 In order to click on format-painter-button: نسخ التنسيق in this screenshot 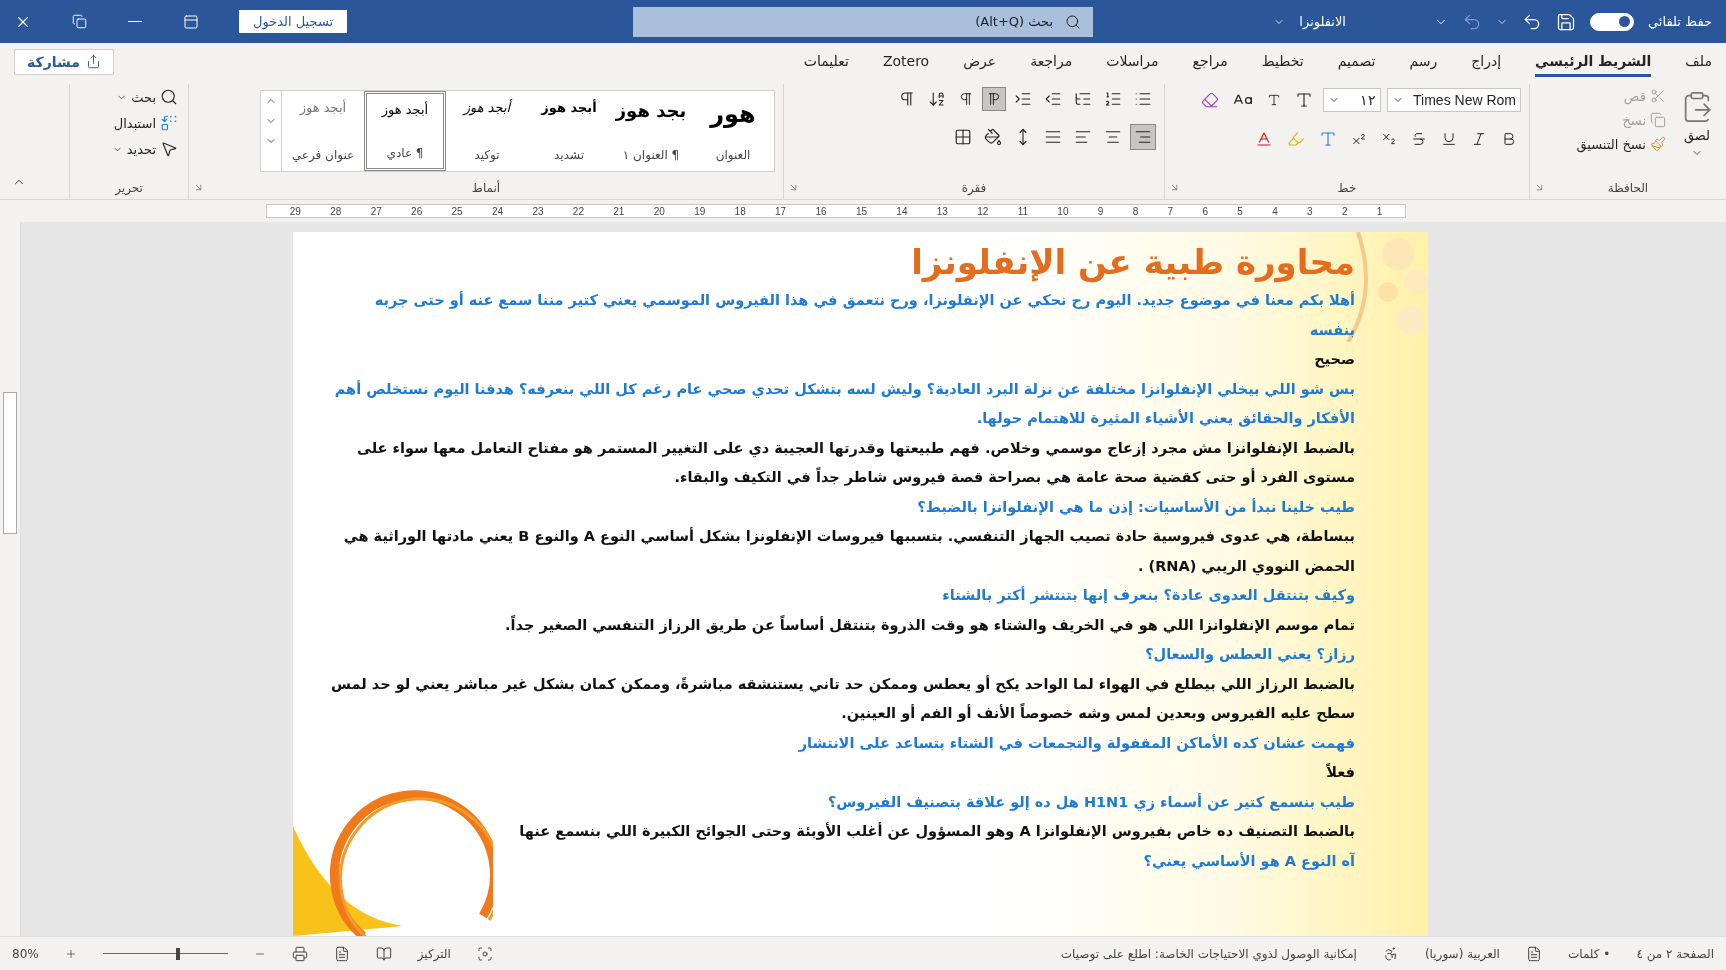, I will do `click(1621, 144)`.